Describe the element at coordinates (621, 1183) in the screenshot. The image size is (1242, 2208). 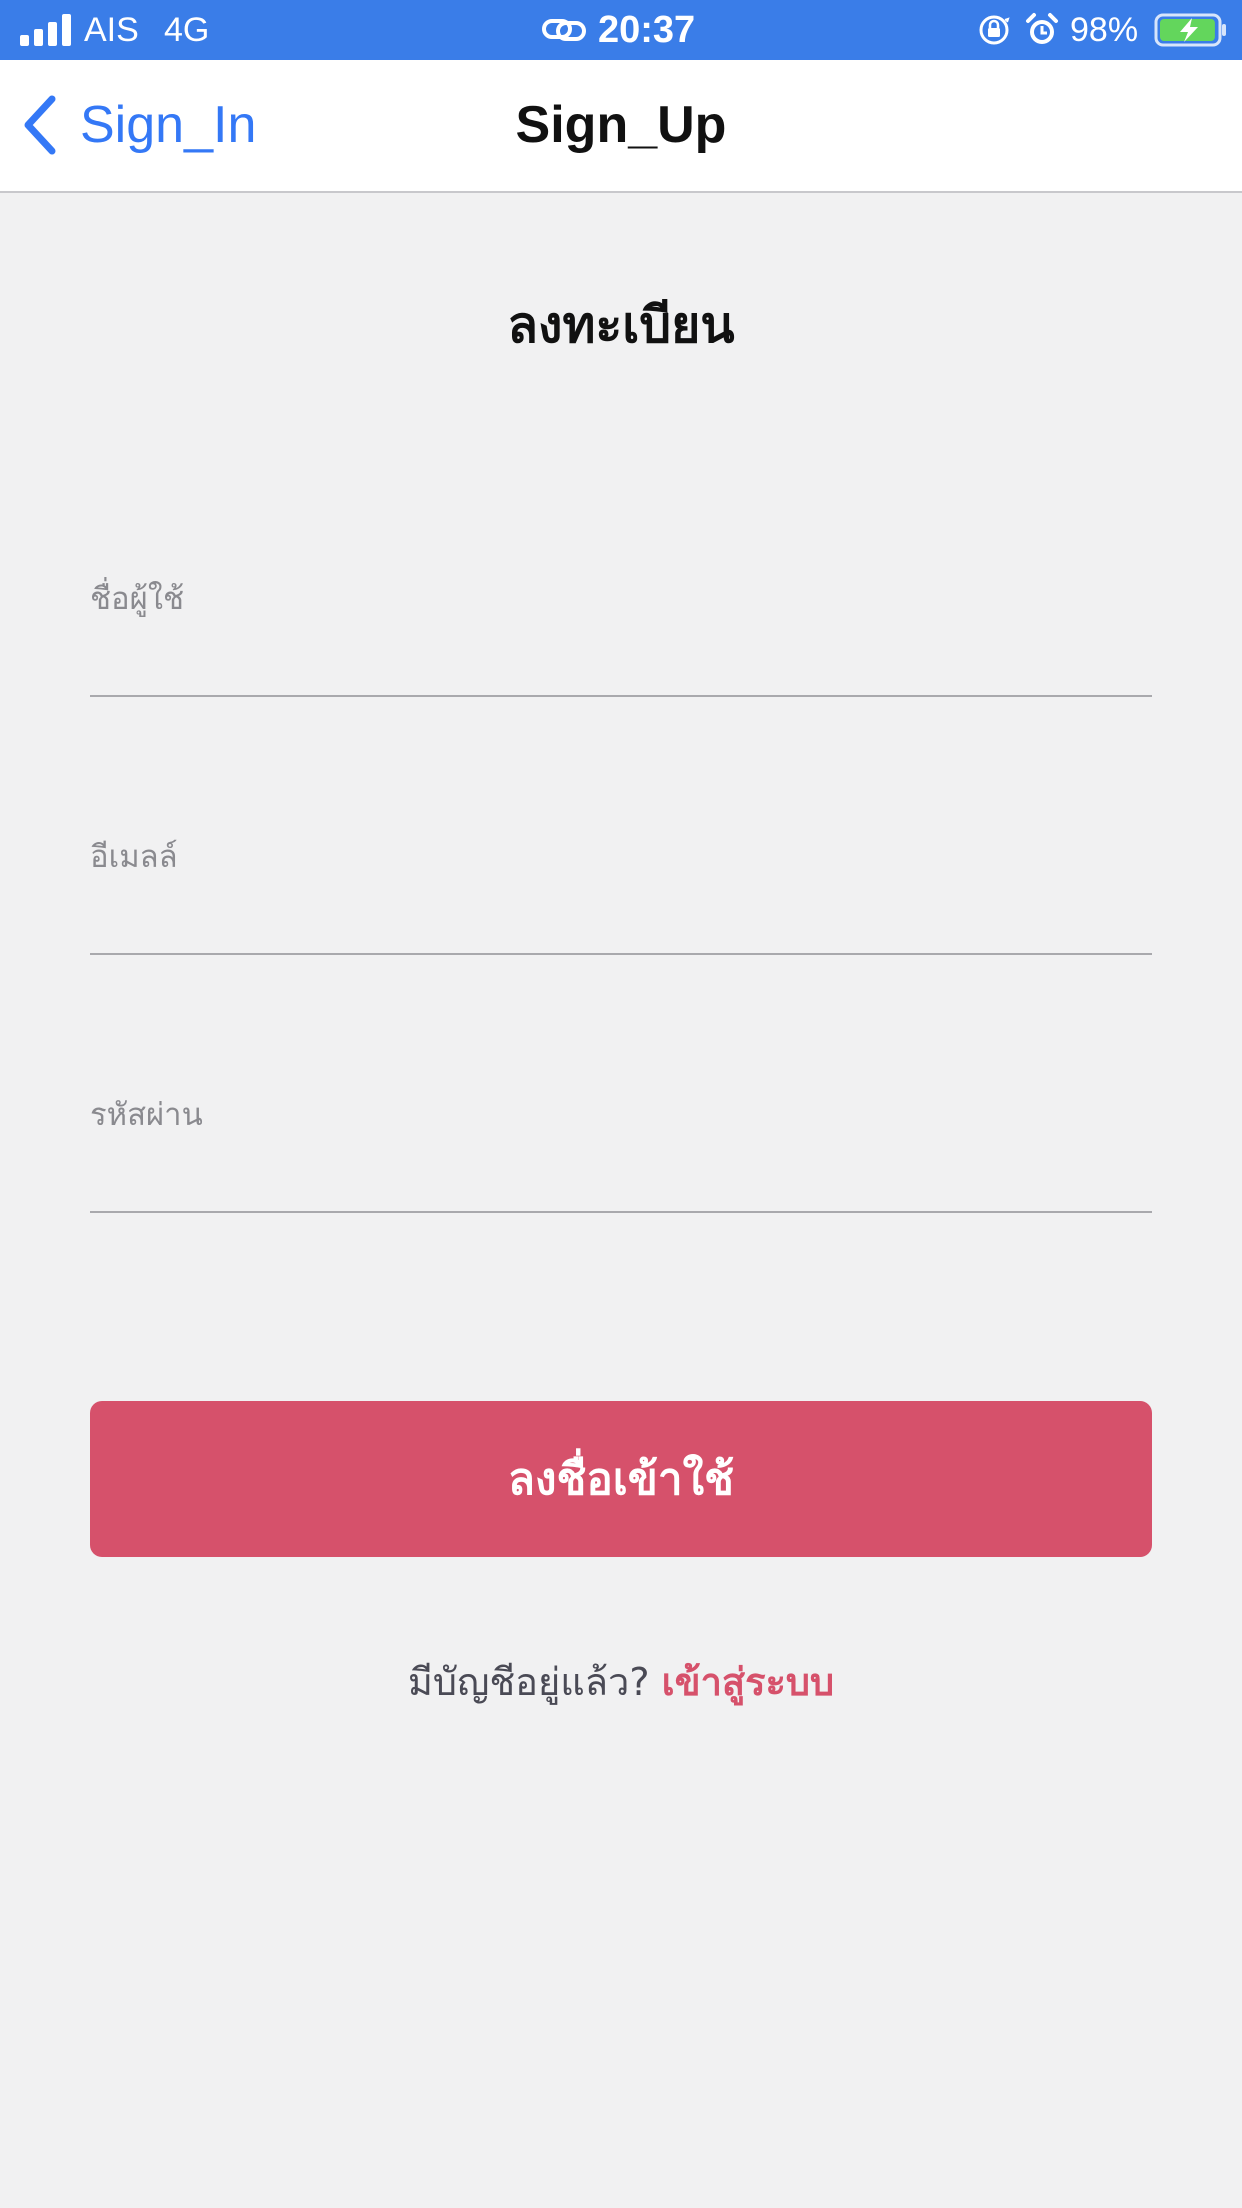
I see `password-input` at that location.